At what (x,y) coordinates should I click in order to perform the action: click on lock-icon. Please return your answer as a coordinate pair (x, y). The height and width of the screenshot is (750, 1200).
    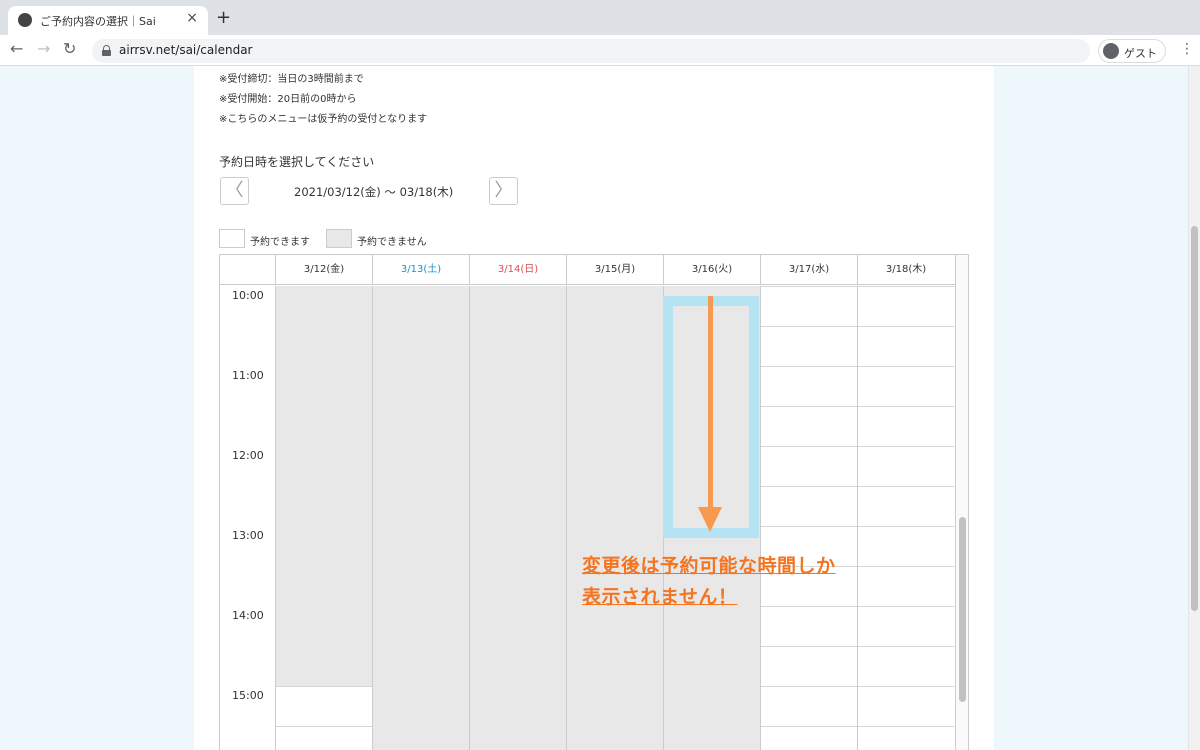
    Looking at the image, I should click on (106, 50).